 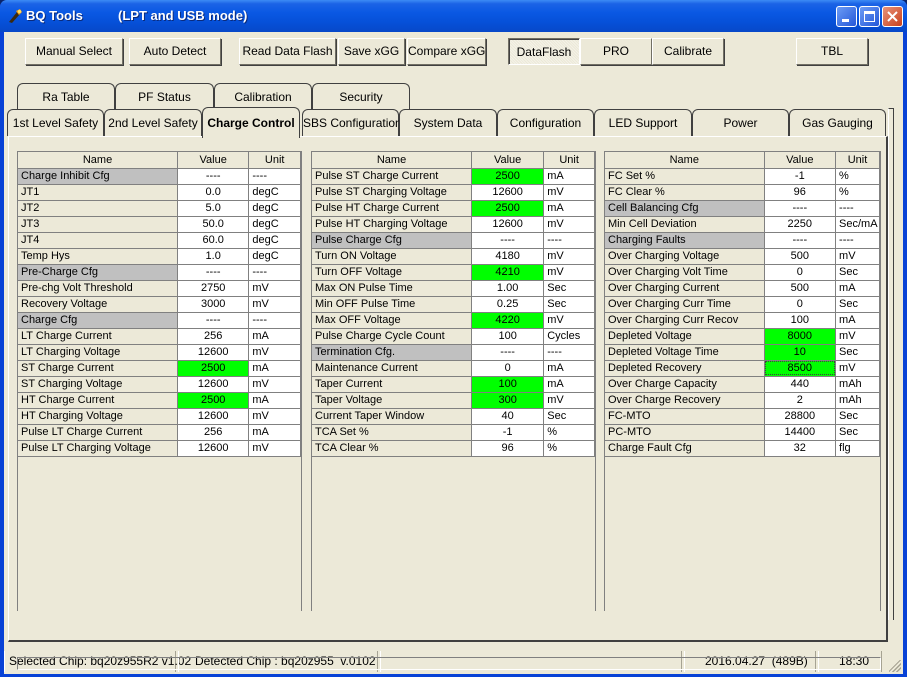 What do you see at coordinates (800, 224) in the screenshot?
I see `param-value: 2250` at bounding box center [800, 224].